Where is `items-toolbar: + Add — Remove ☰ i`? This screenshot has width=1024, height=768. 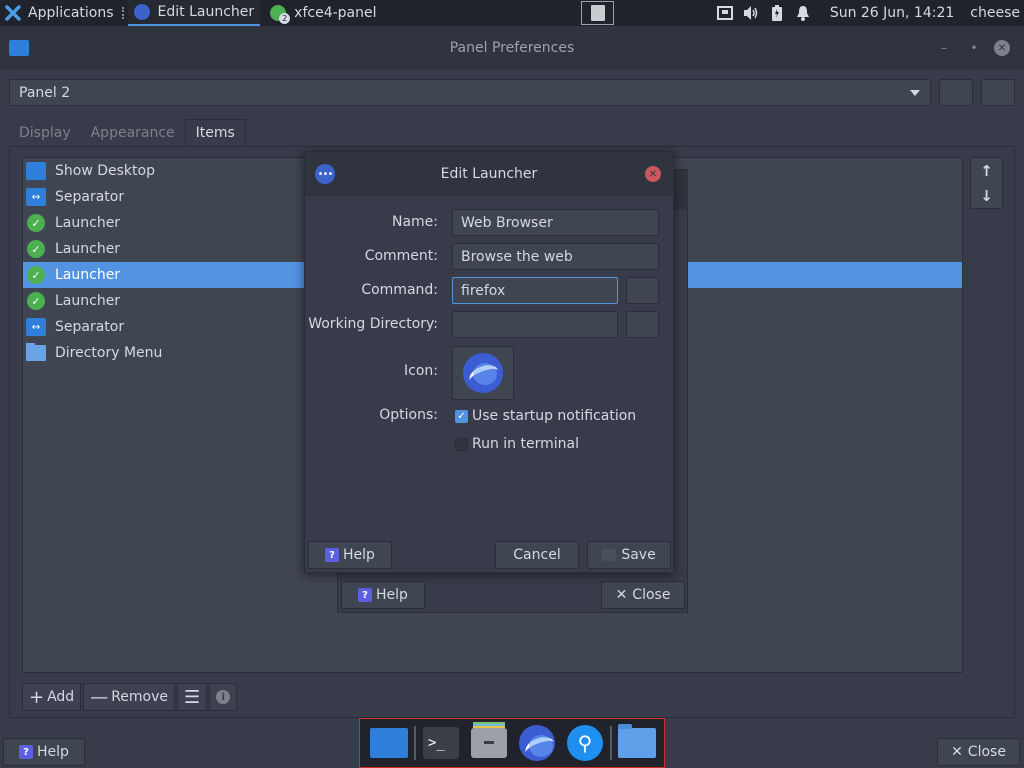
items-toolbar: + Add — Remove ☰ i is located at coordinates (130, 697).